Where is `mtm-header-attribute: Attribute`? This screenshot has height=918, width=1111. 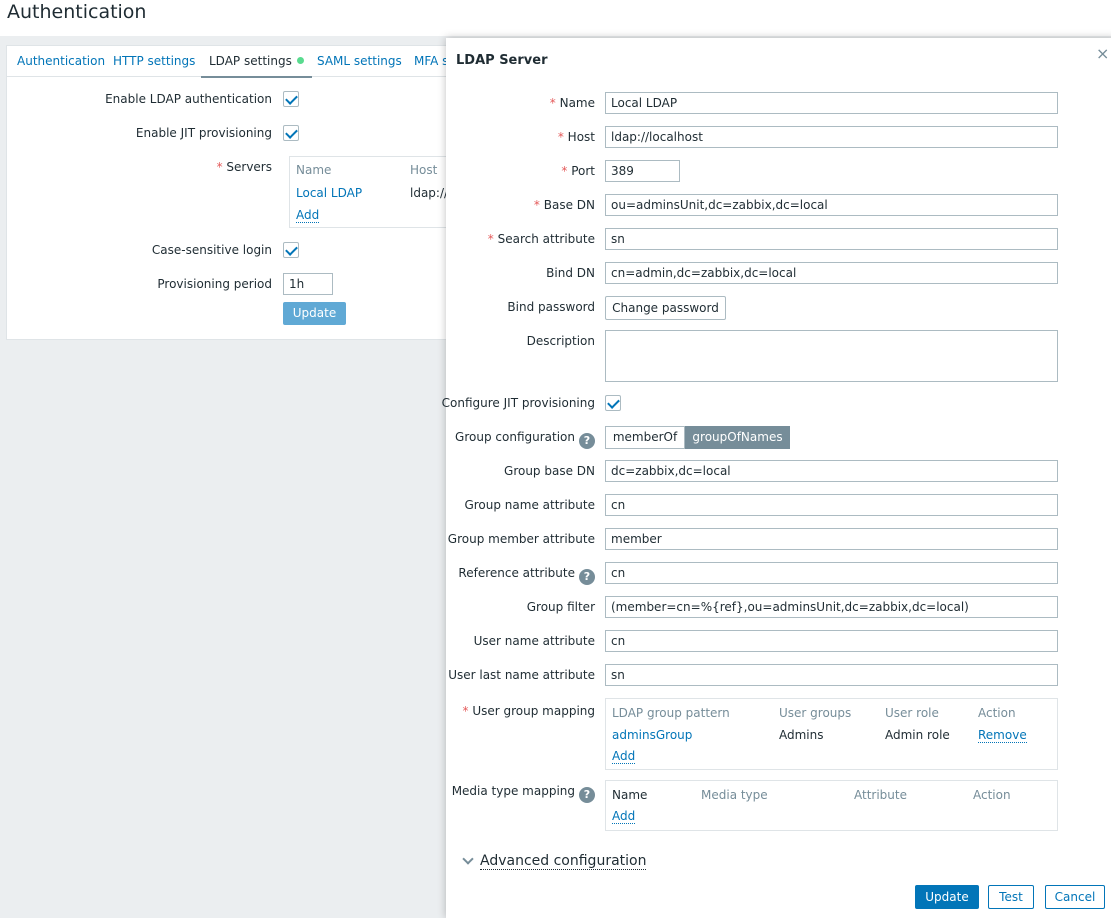
mtm-header-attribute: Attribute is located at coordinates (880, 795).